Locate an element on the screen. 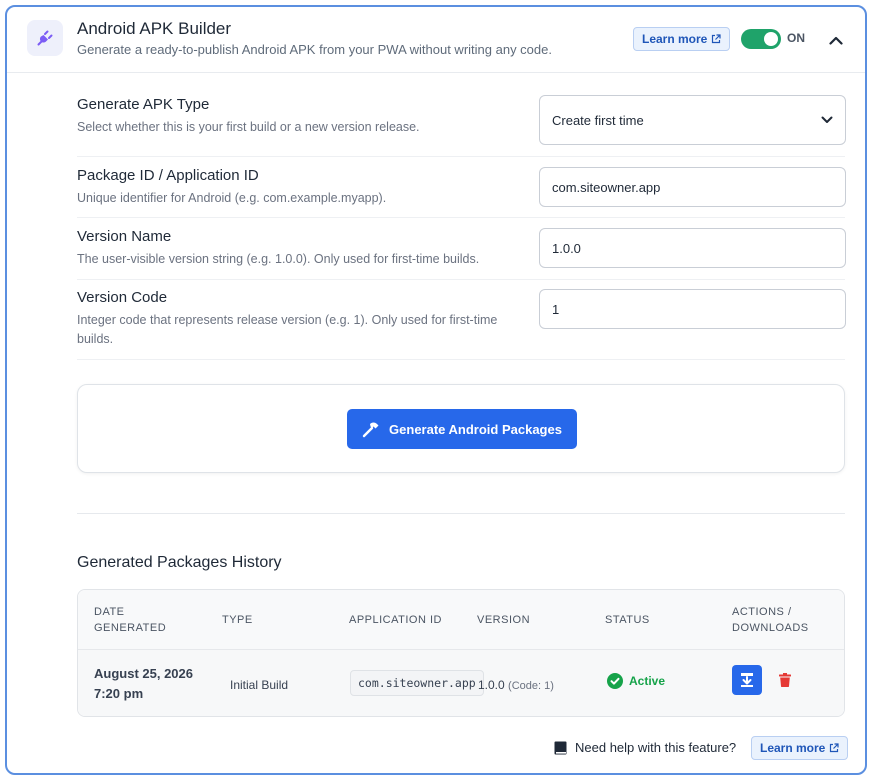 The height and width of the screenshot is (780, 872). row-type: Initial Build is located at coordinates (259, 685).